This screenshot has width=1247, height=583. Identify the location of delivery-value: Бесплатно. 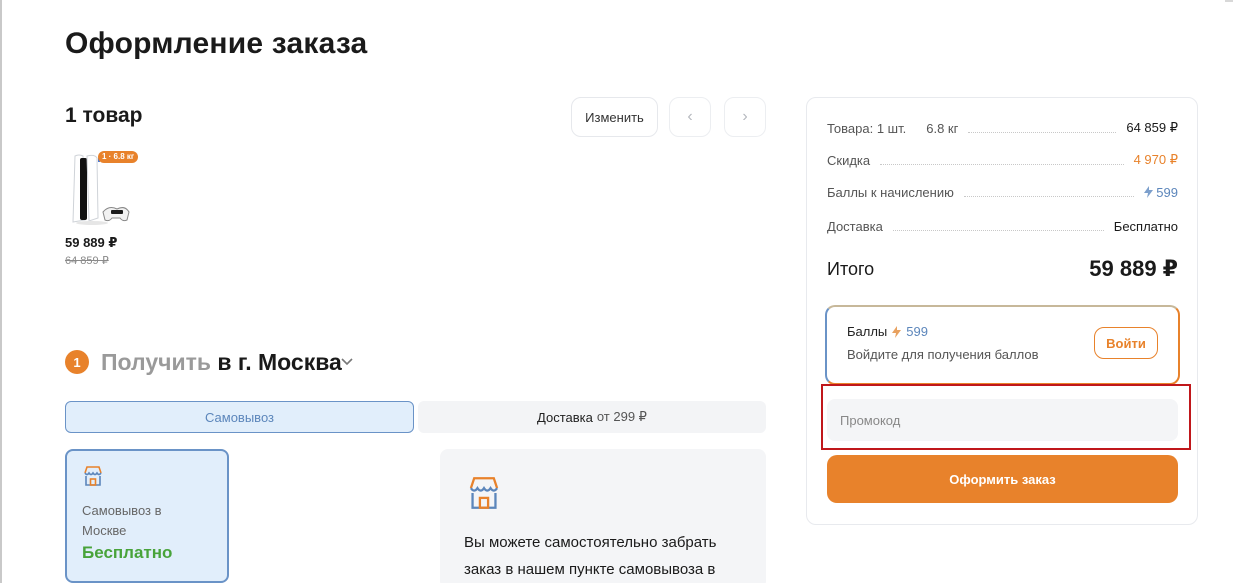
(1145, 226).